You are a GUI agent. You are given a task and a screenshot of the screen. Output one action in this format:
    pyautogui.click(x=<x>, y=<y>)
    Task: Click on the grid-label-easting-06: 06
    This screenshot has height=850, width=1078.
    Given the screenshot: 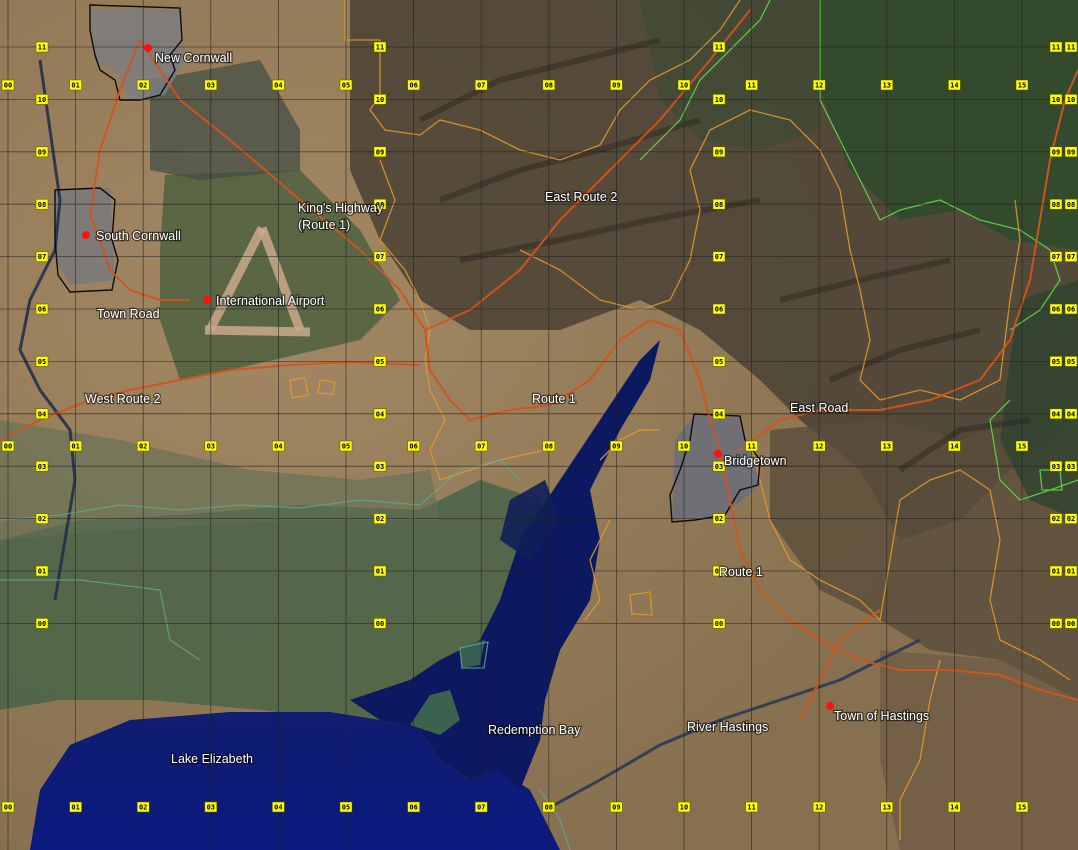 What is the action you would take?
    pyautogui.click(x=413, y=446)
    